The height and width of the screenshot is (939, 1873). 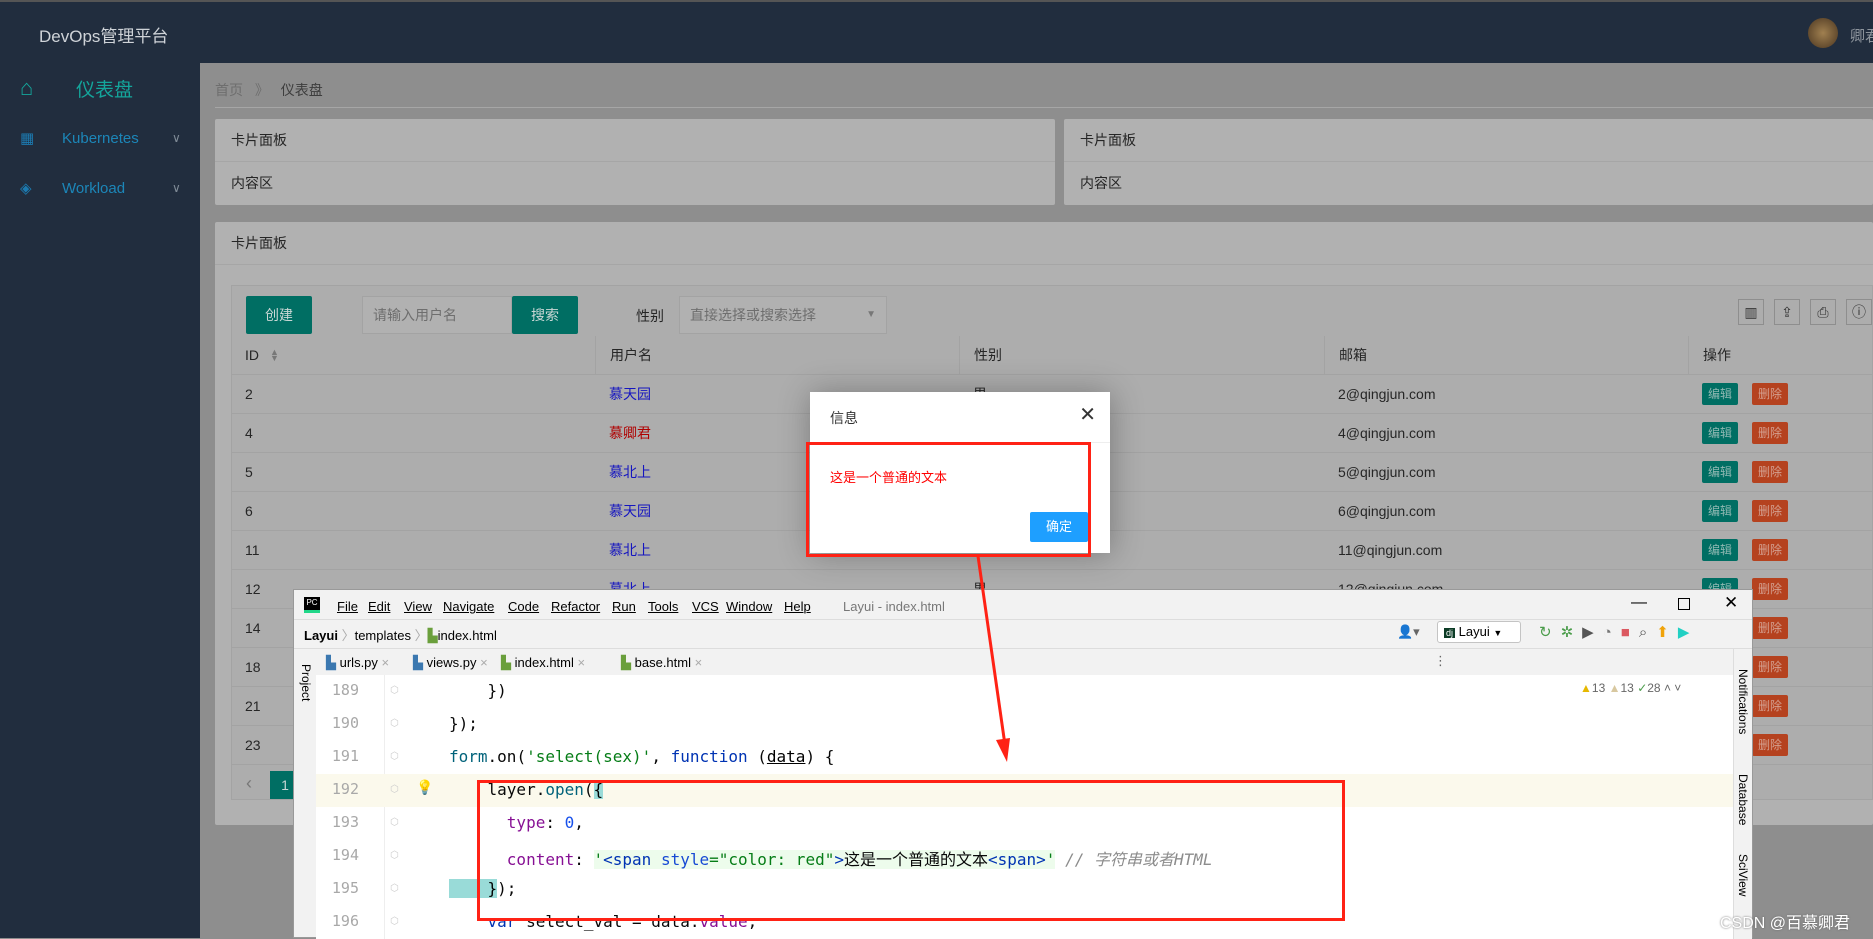 What do you see at coordinates (1479, 632) in the screenshot?
I see `run-config-dropdown: dj Layui ▼` at bounding box center [1479, 632].